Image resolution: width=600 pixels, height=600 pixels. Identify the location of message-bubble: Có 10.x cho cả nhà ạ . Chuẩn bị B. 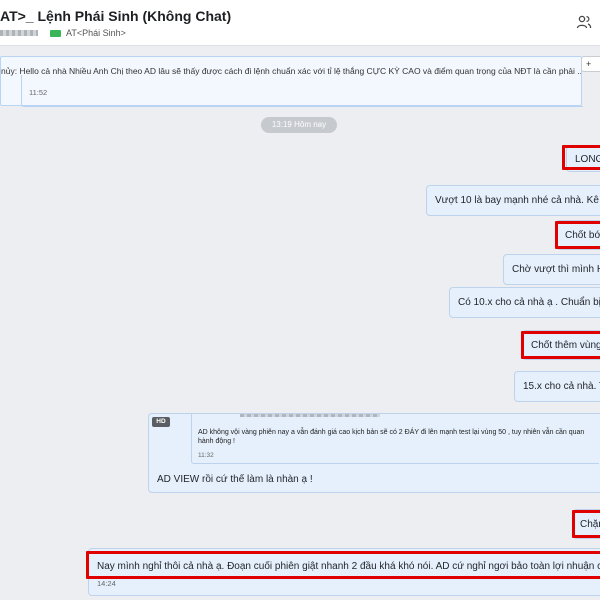
(524, 302).